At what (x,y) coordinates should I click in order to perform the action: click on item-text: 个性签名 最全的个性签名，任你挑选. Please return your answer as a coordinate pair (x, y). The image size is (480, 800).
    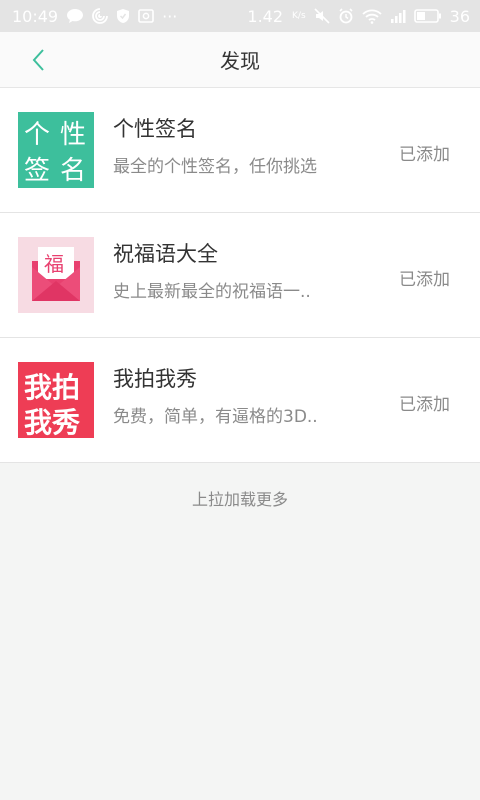
    Looking at the image, I should click on (238, 147).